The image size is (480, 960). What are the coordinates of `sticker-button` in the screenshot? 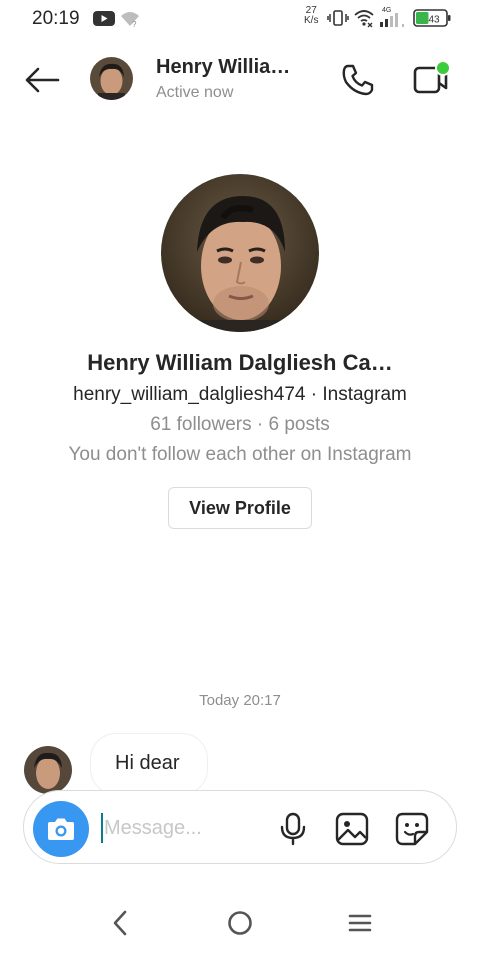 It's located at (412, 829).